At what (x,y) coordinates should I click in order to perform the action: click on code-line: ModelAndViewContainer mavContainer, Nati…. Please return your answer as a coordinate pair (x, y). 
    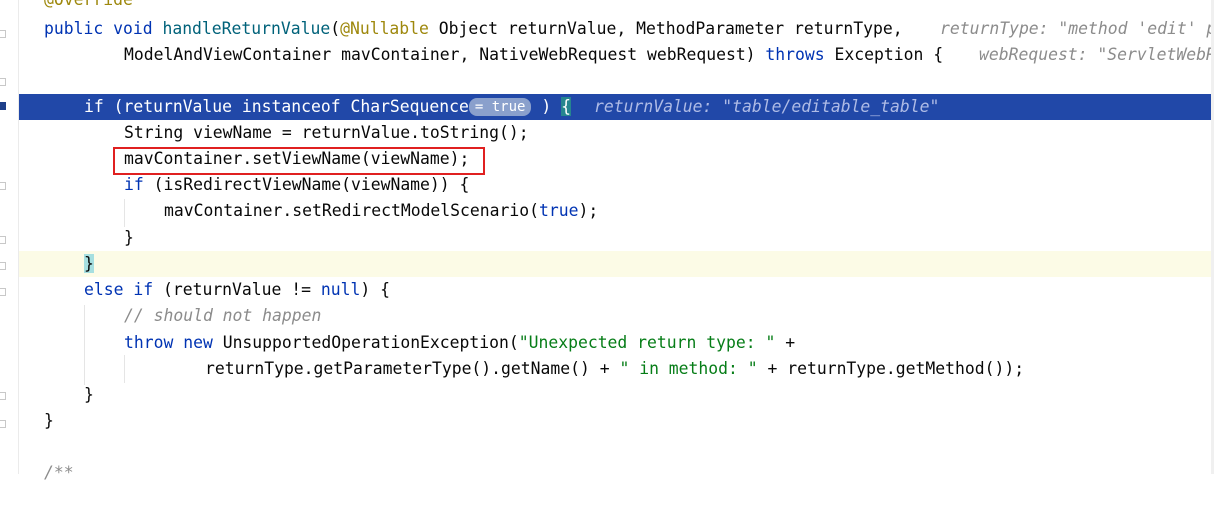
    Looking at the image, I should click on (616, 55).